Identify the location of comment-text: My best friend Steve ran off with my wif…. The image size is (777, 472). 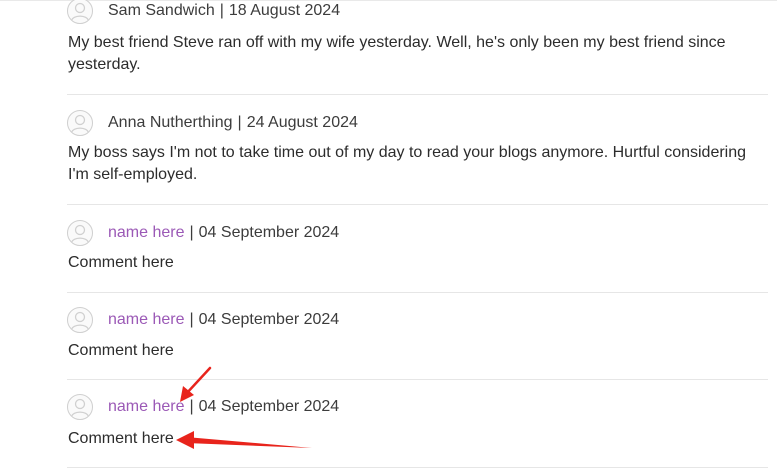
(397, 53).